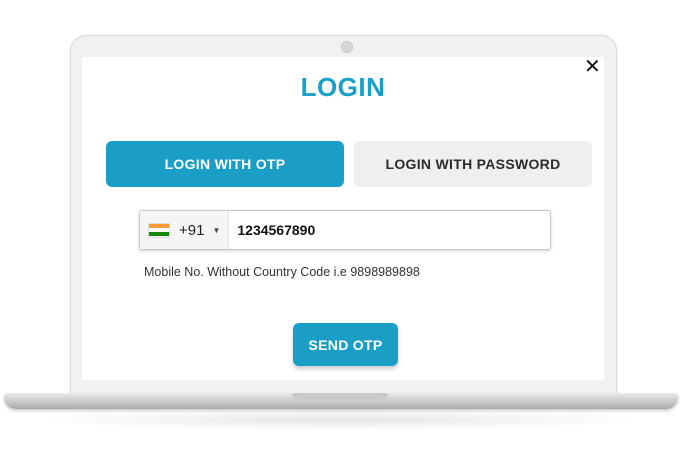 This screenshot has width=680, height=450. Describe the element at coordinates (343, 87) in the screenshot. I see `page-title: LOGIN` at that location.